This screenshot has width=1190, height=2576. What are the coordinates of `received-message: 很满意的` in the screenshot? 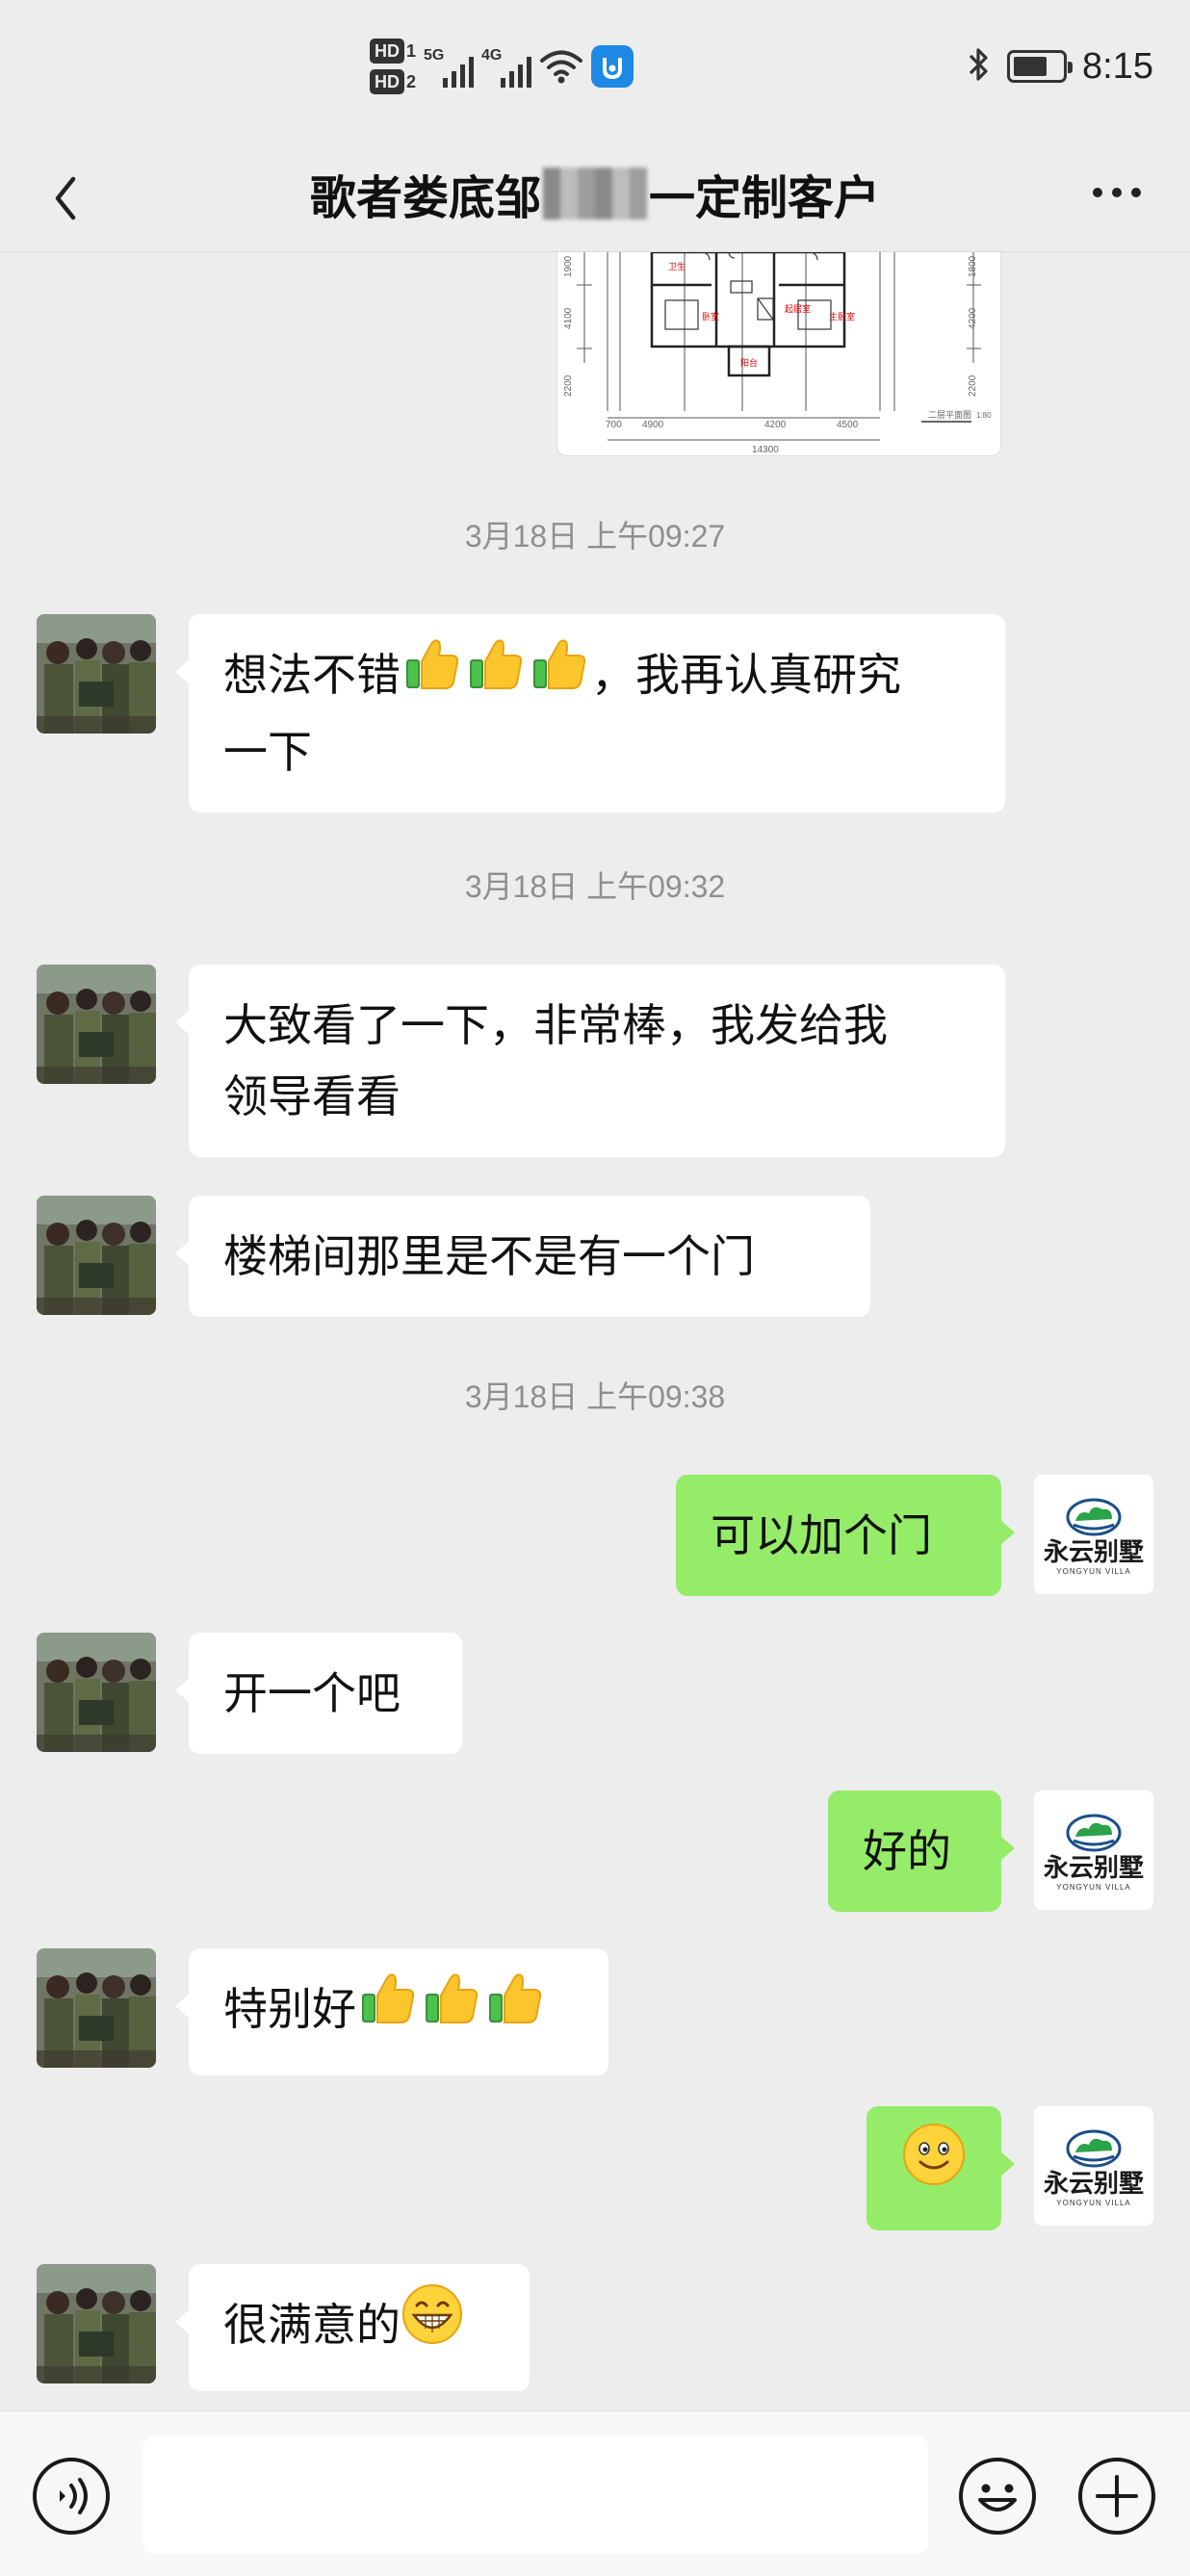 It's located at (353, 2328).